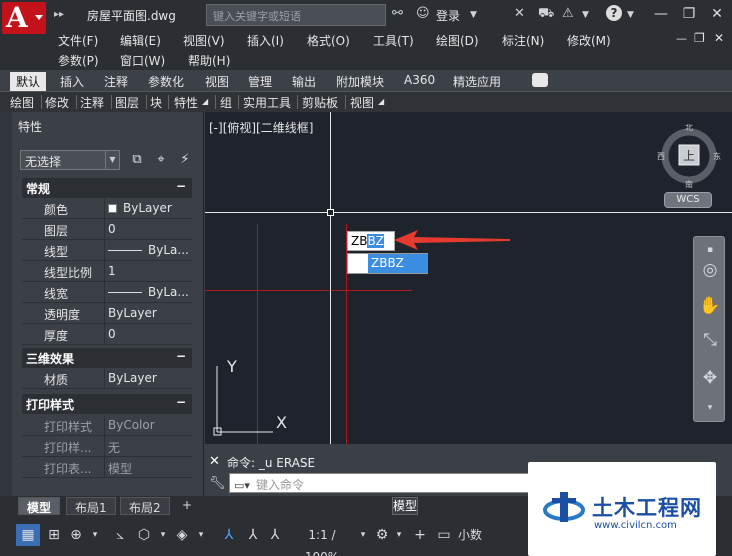 Image resolution: width=732 pixels, height=556 pixels. What do you see at coordinates (710, 340) in the screenshot?
I see `zoom-extents-icon: ⤡` at bounding box center [710, 340].